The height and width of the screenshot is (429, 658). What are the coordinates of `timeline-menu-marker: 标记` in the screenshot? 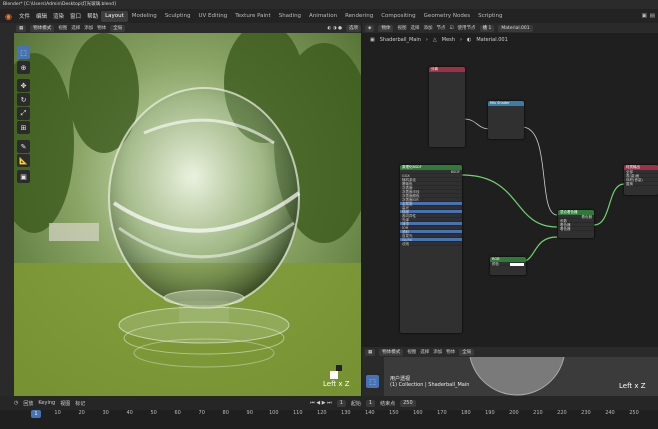 It's located at (80, 403).